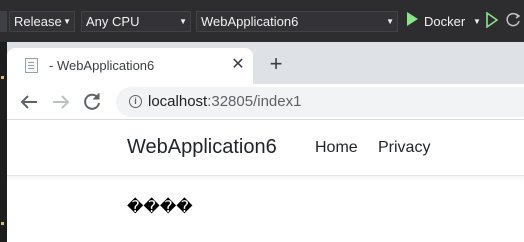 The width and height of the screenshot is (524, 242). Describe the element at coordinates (3, 142) in the screenshot. I see `editor-gutter` at that location.